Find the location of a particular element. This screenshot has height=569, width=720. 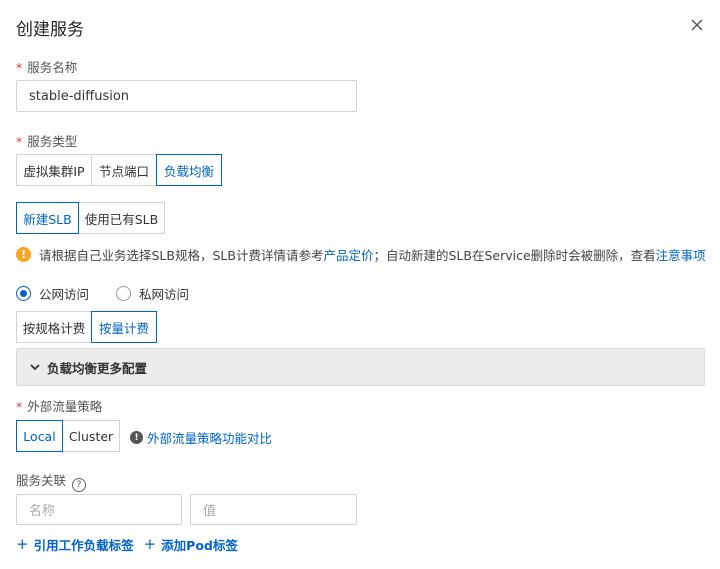

add-pod-label-text: 添加Pod标签 is located at coordinates (199, 545).